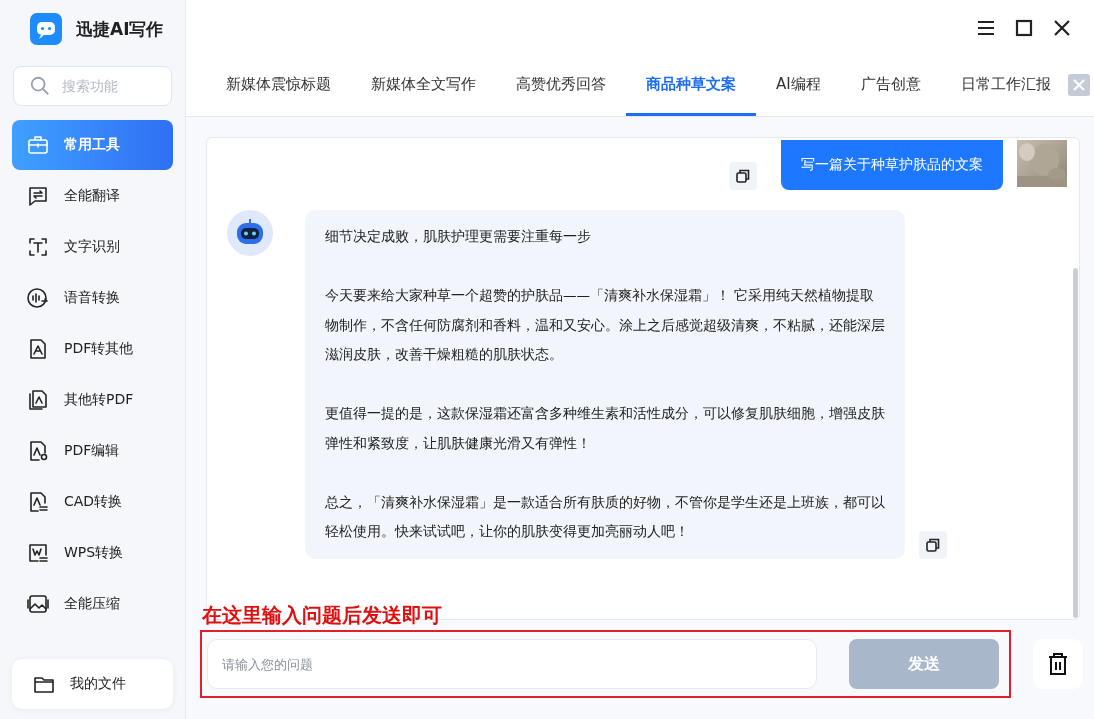  I want to click on image-compress-icon, so click(38, 604).